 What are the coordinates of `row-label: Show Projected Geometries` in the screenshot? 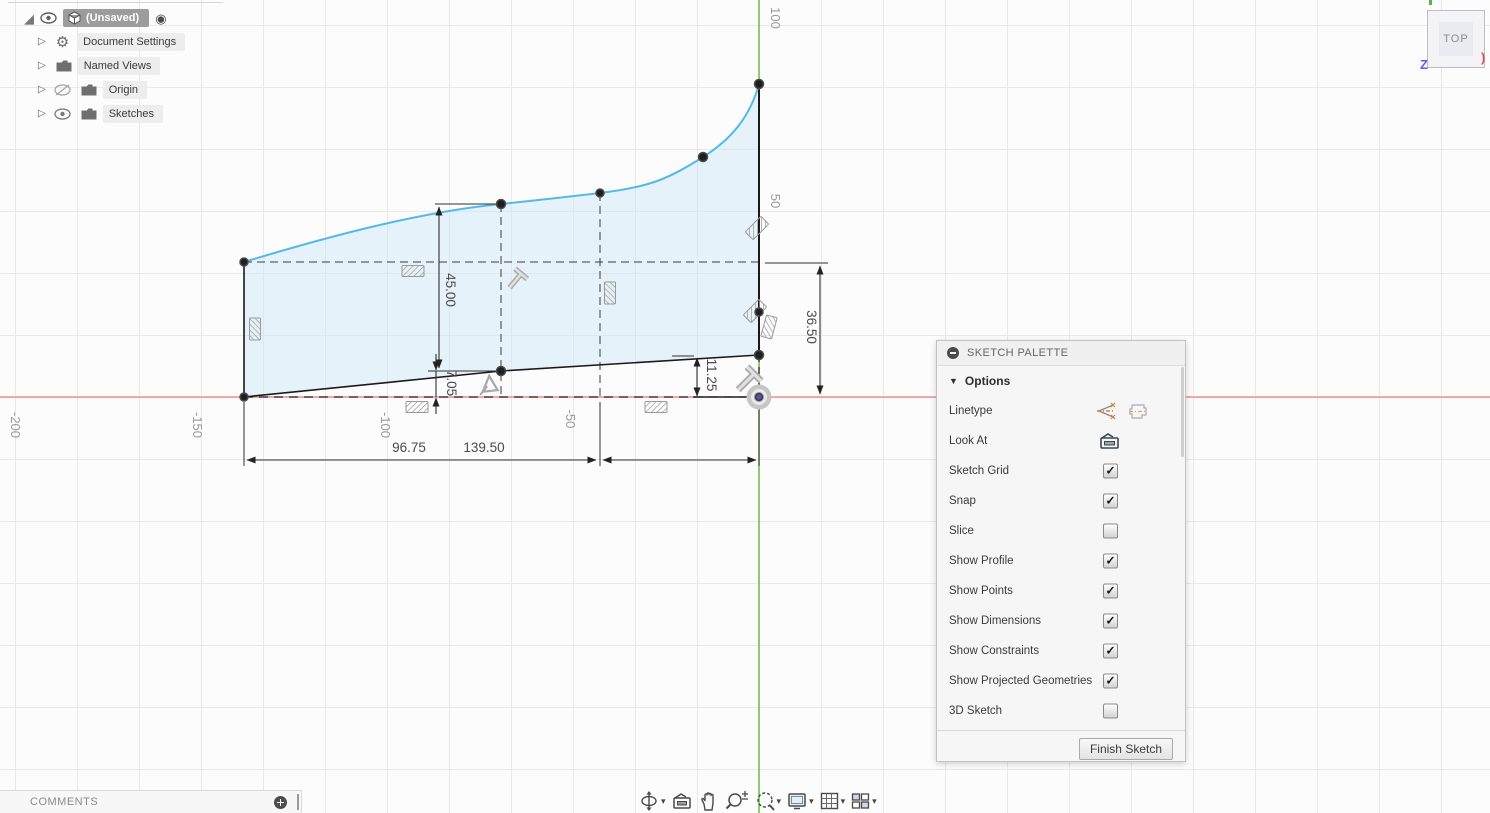 It's located at (1021, 681).